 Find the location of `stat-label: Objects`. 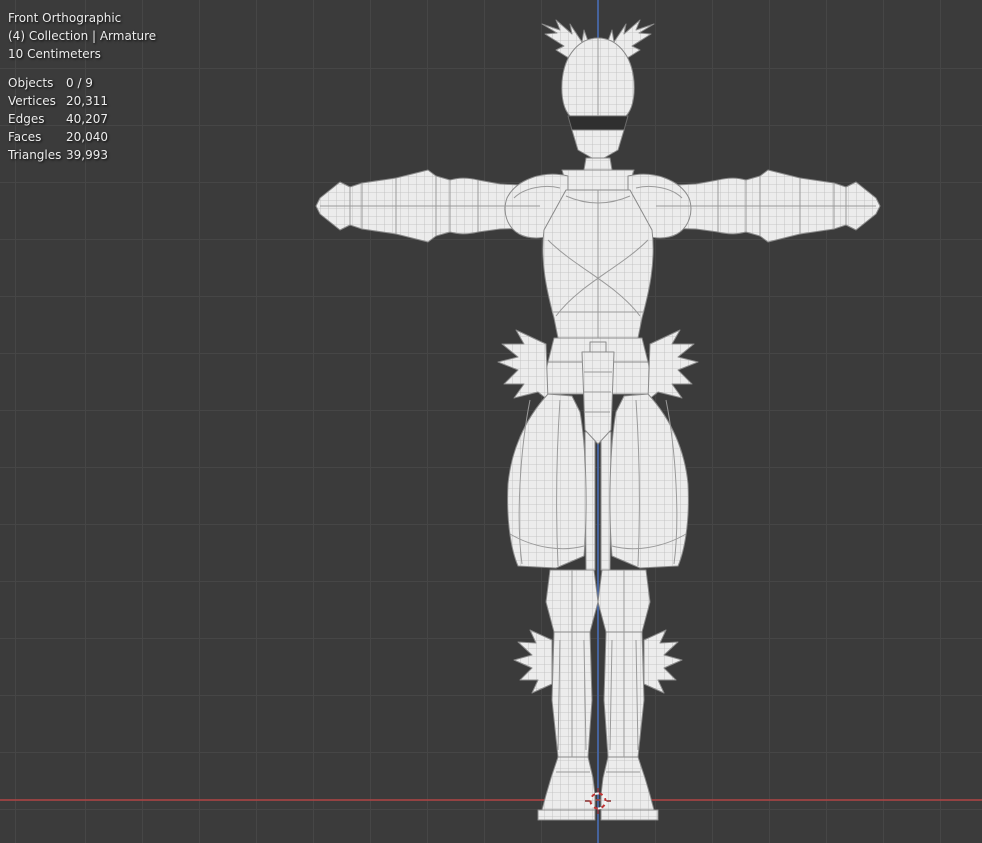

stat-label: Objects is located at coordinates (31, 83).